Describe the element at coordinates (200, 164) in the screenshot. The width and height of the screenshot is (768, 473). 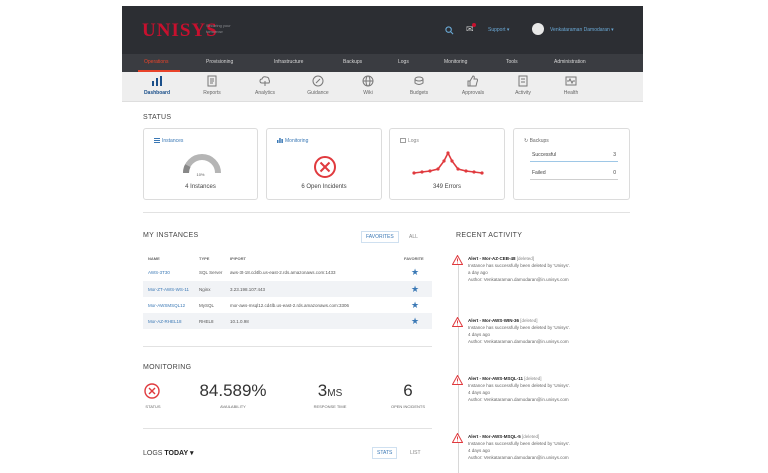
I see `instances-card: Instances 10% 4 Instances` at that location.